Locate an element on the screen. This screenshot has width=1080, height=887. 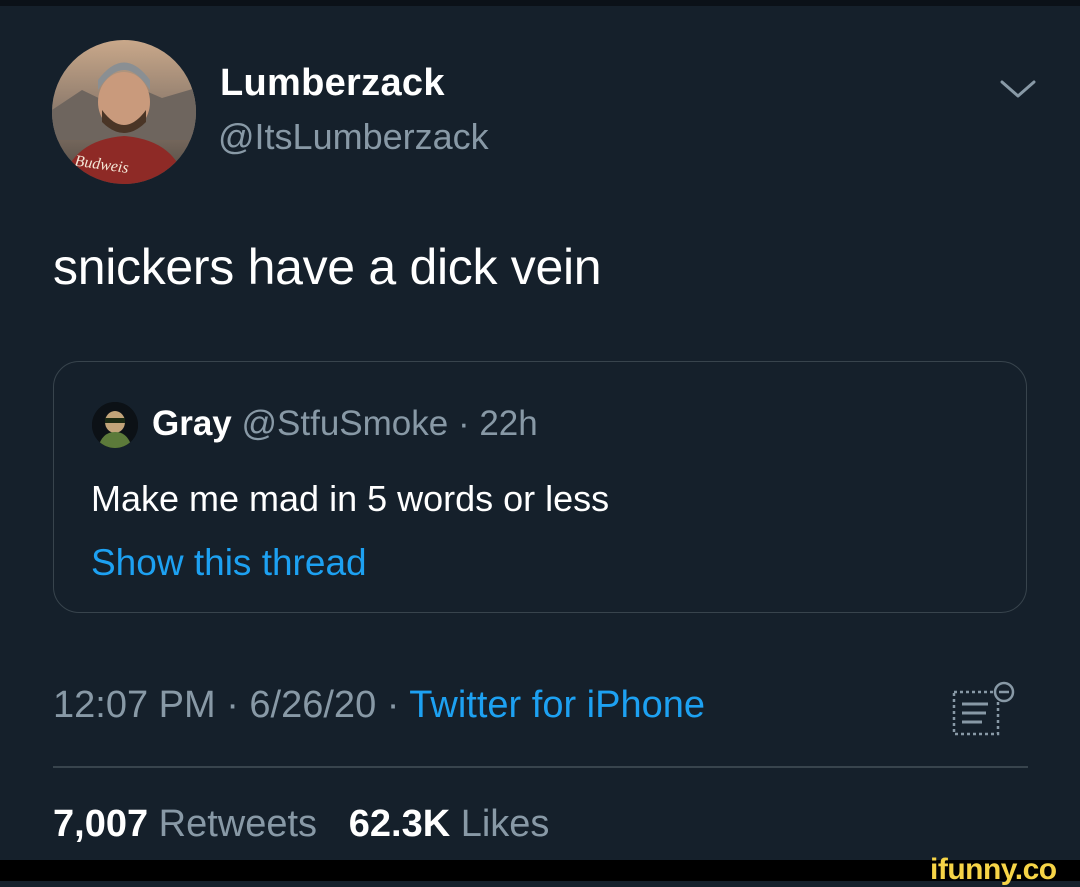
author-avatar-photo: Budweis is located at coordinates (124, 112).